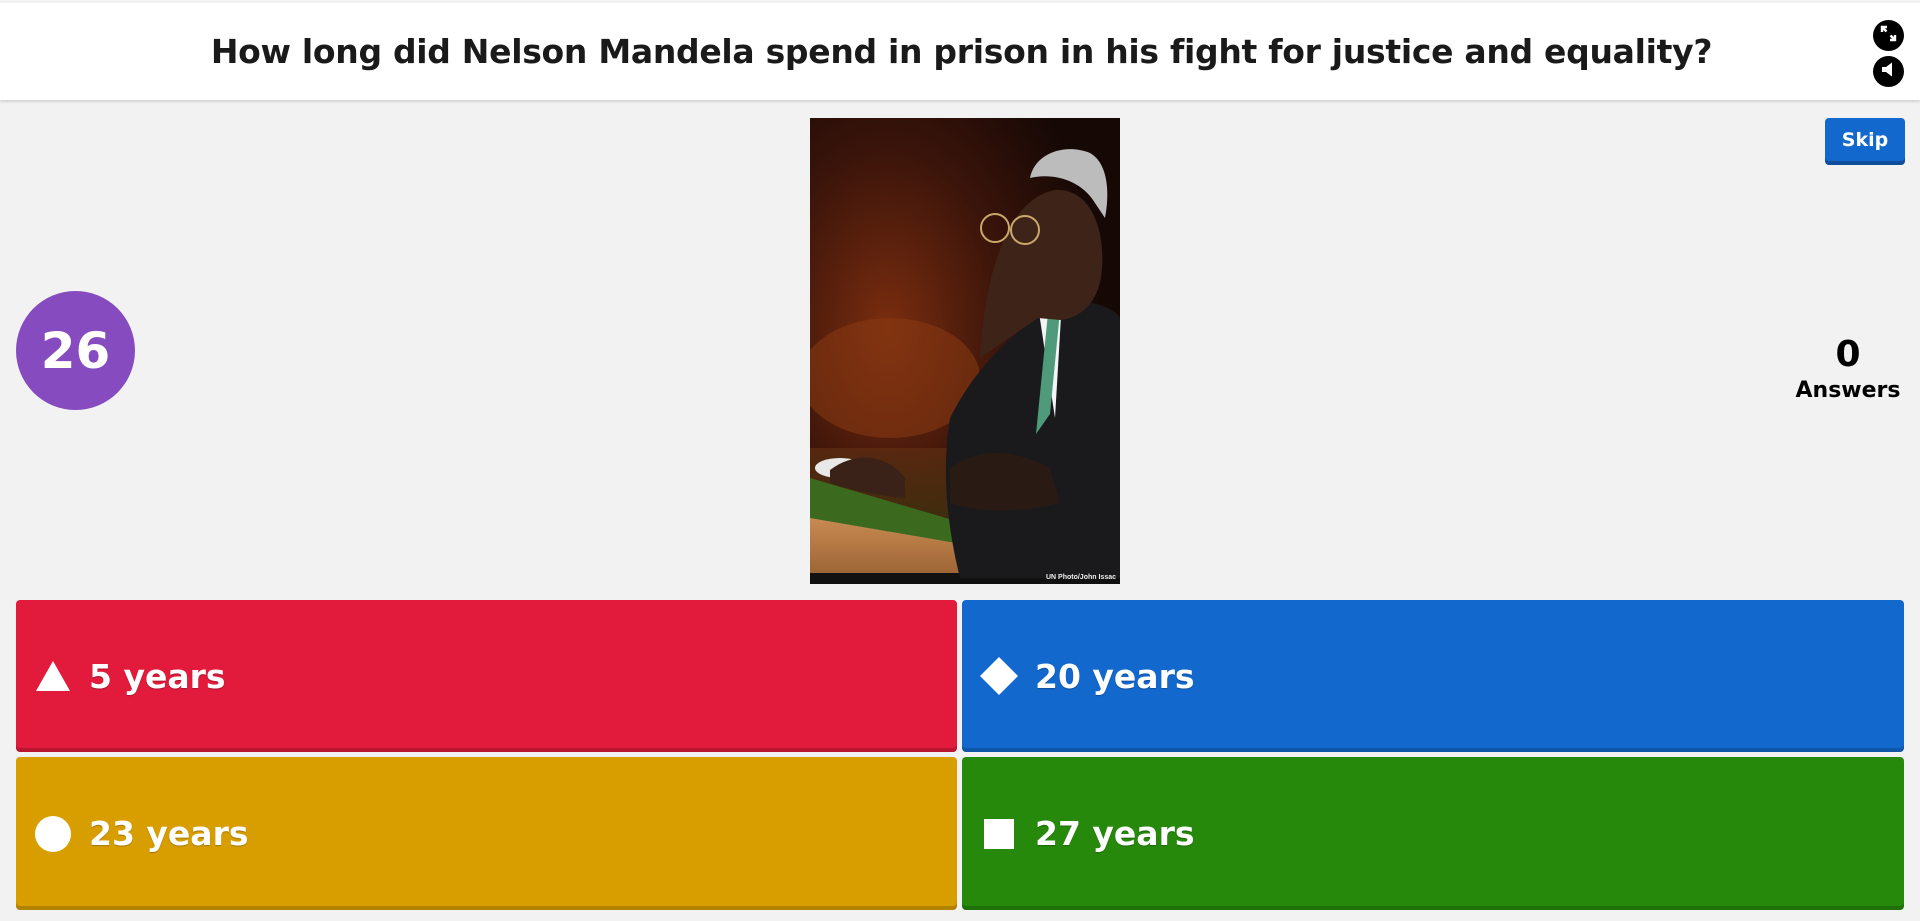 This screenshot has height=921, width=1920. What do you see at coordinates (53, 834) in the screenshot?
I see `circle-icon` at bounding box center [53, 834].